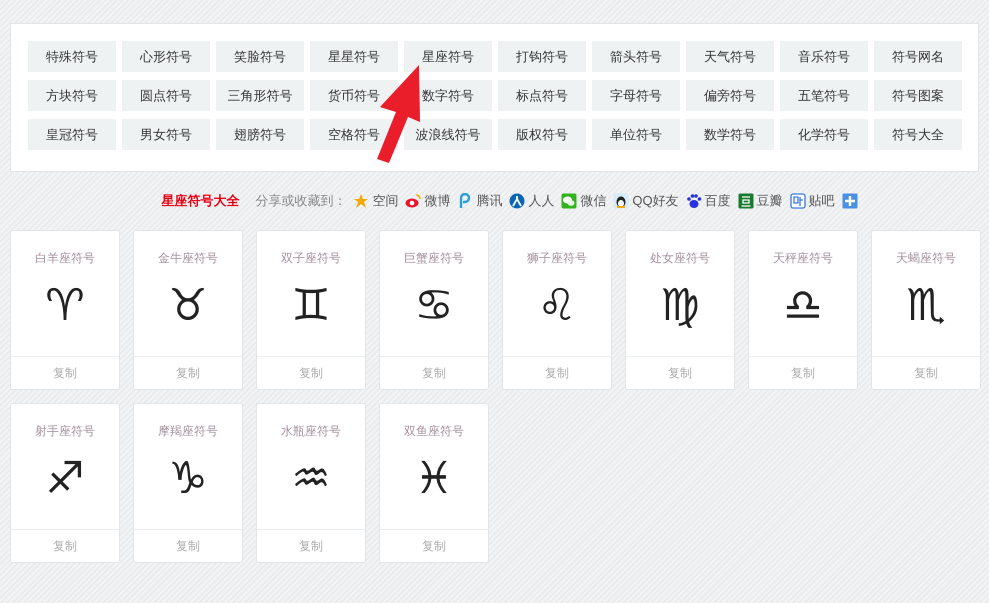 The width and height of the screenshot is (989, 603). I want to click on paw-icon, so click(694, 201).